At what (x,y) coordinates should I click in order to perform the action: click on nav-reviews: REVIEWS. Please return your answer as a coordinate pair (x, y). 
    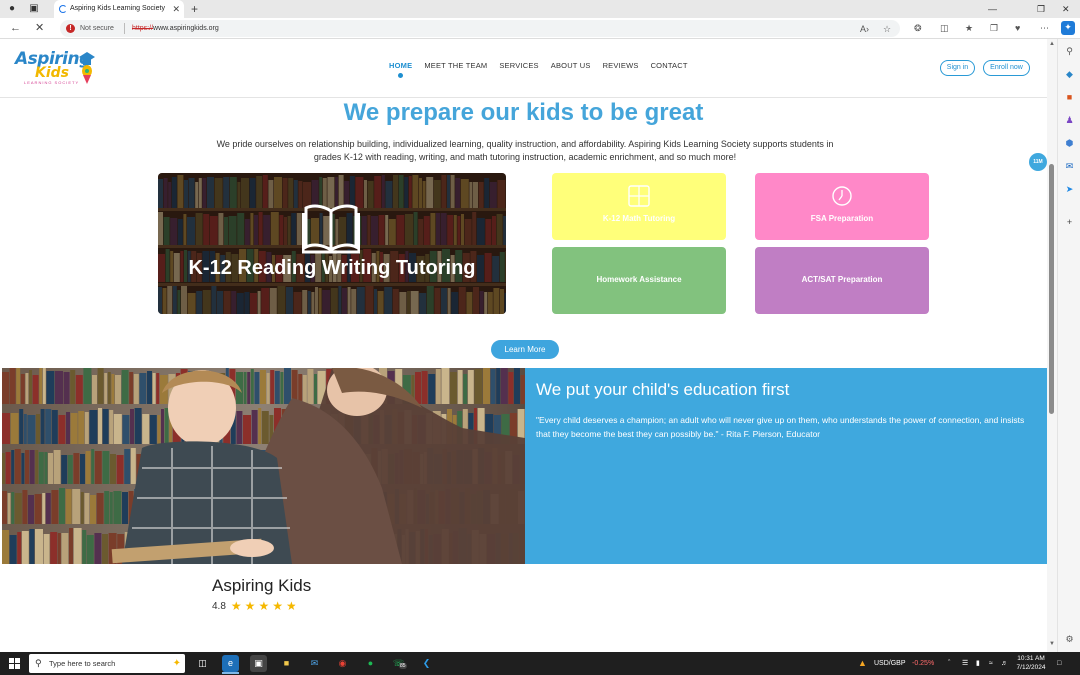
    Looking at the image, I should click on (621, 68).